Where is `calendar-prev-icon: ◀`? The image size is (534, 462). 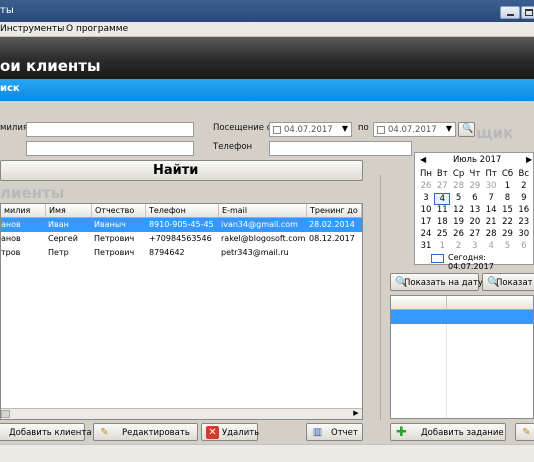
calendar-prev-icon: ◀ is located at coordinates (423, 159).